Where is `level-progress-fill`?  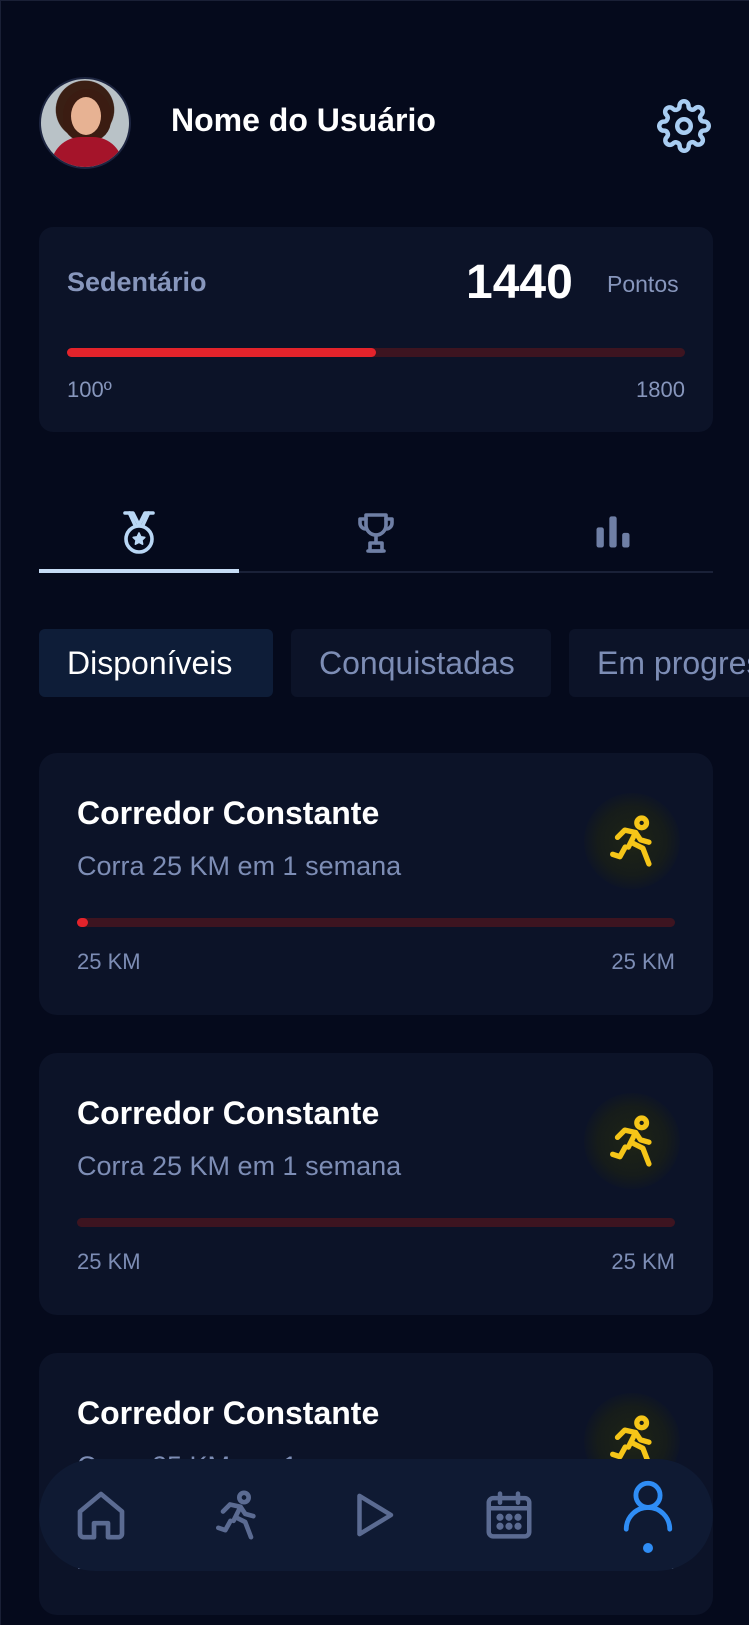
level-progress-fill is located at coordinates (221, 352).